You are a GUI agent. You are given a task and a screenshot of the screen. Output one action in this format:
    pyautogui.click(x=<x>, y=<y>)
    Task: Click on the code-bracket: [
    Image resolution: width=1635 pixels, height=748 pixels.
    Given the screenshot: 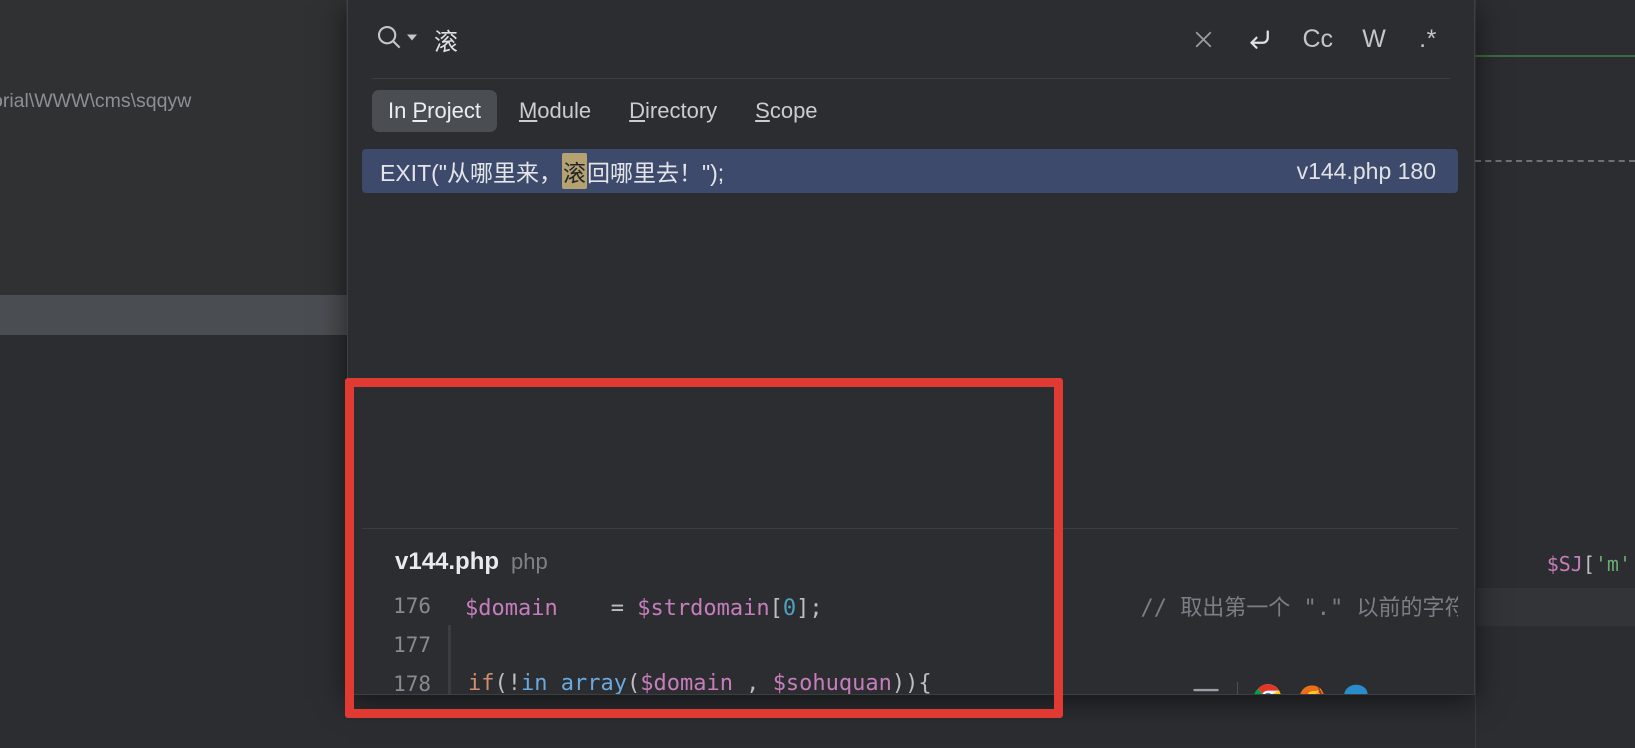 What is the action you would take?
    pyautogui.click(x=1588, y=564)
    